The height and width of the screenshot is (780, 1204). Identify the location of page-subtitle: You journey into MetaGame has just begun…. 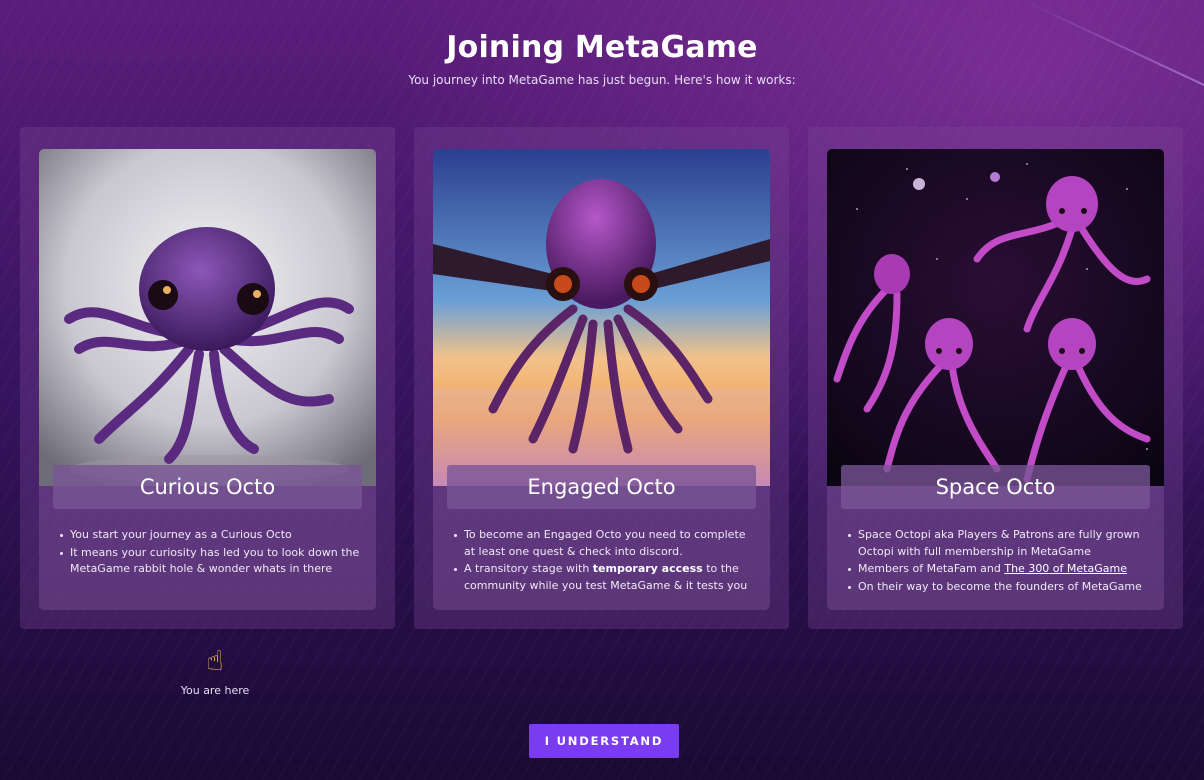
(602, 80).